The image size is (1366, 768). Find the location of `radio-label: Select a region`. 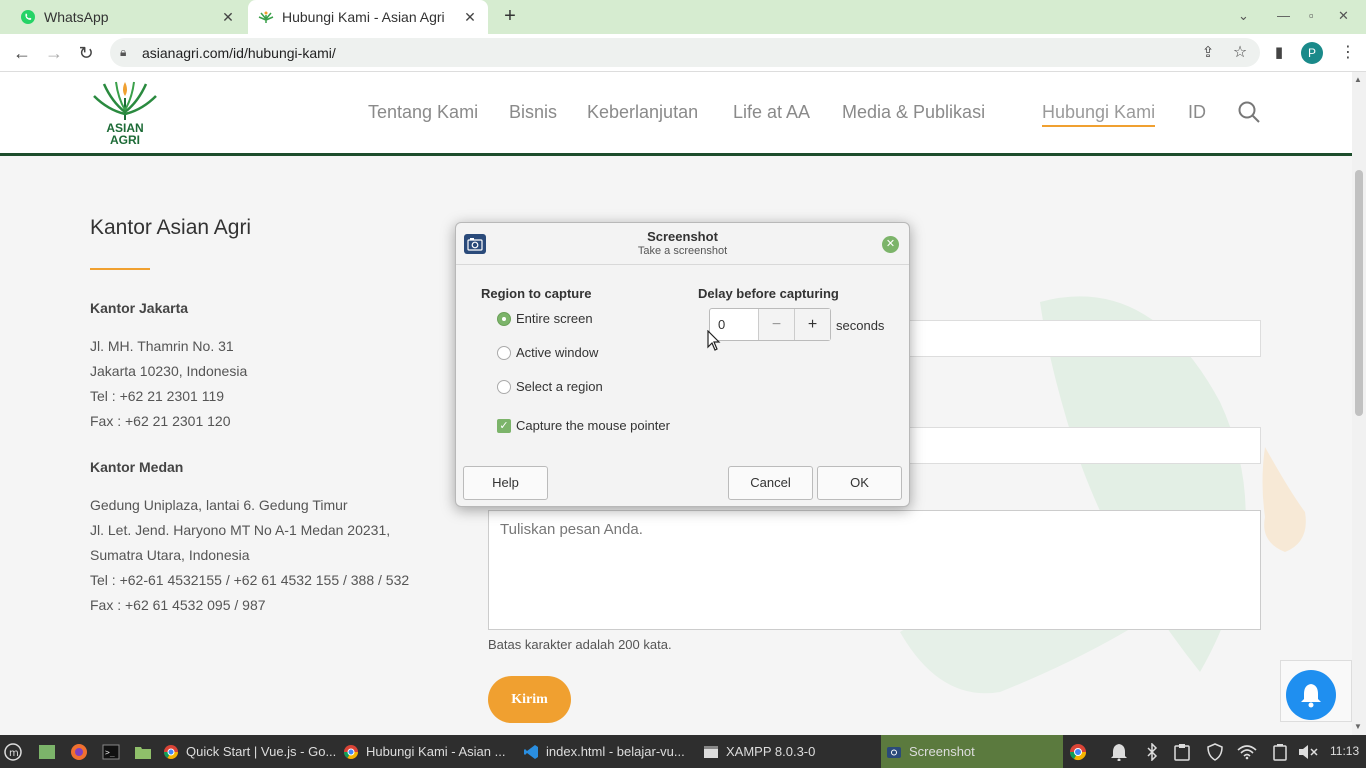

radio-label: Select a region is located at coordinates (559, 386).